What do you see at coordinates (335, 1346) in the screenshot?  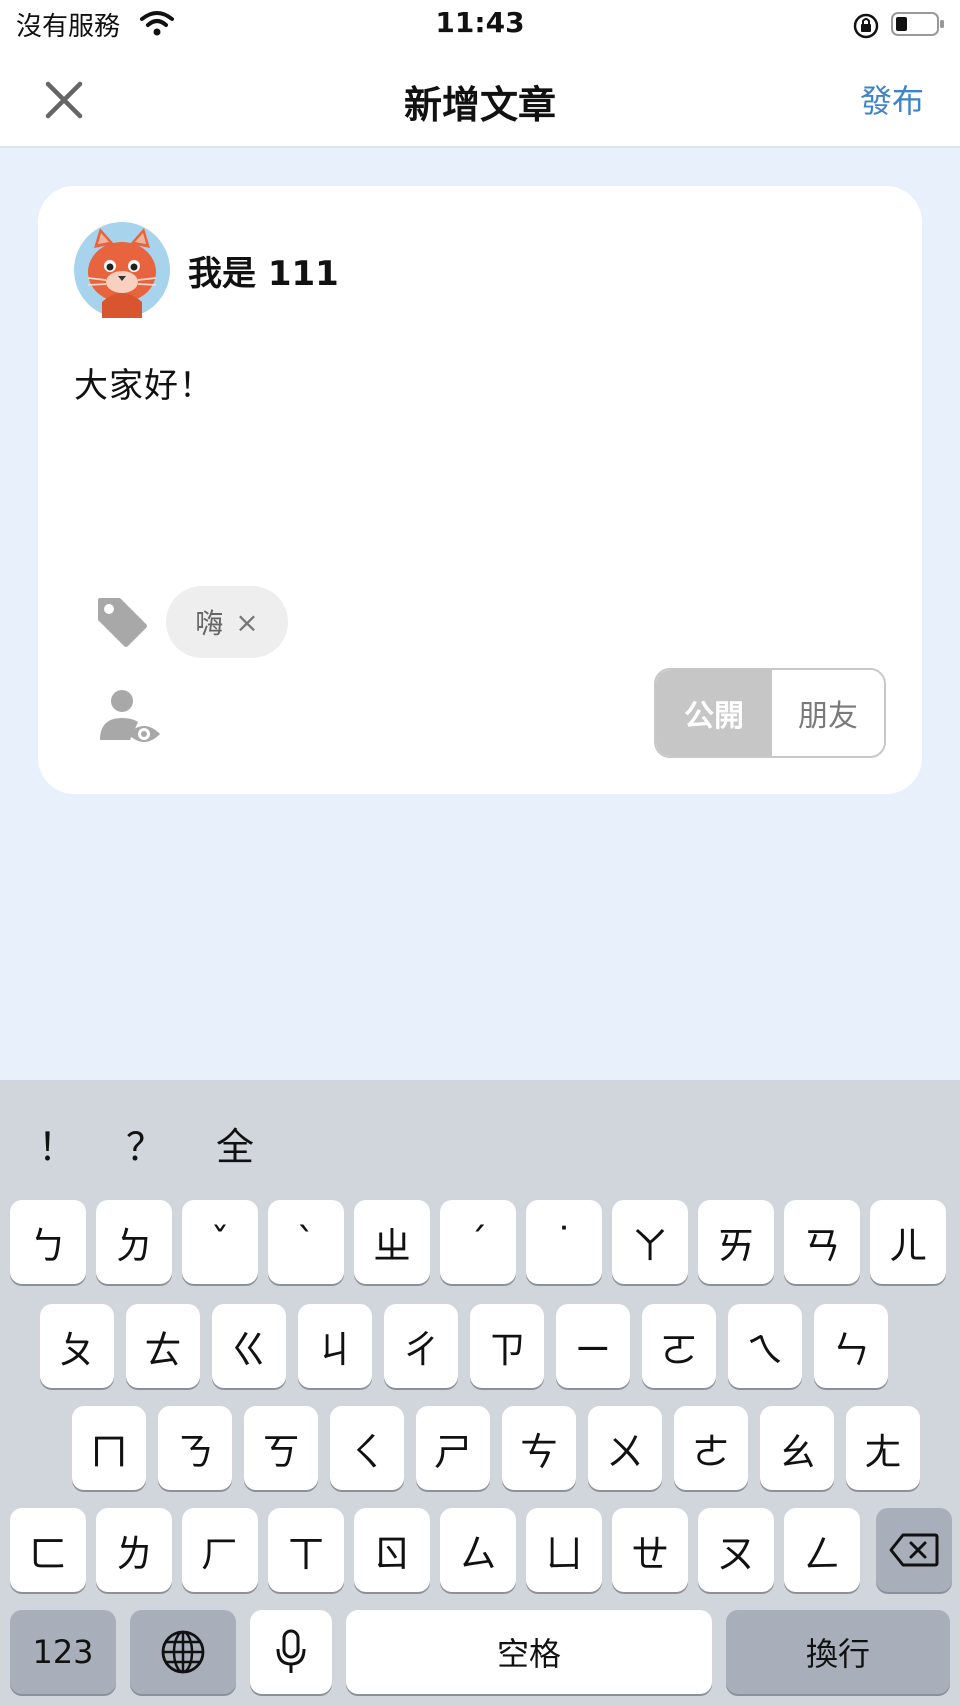 I see `key: ㄐ` at bounding box center [335, 1346].